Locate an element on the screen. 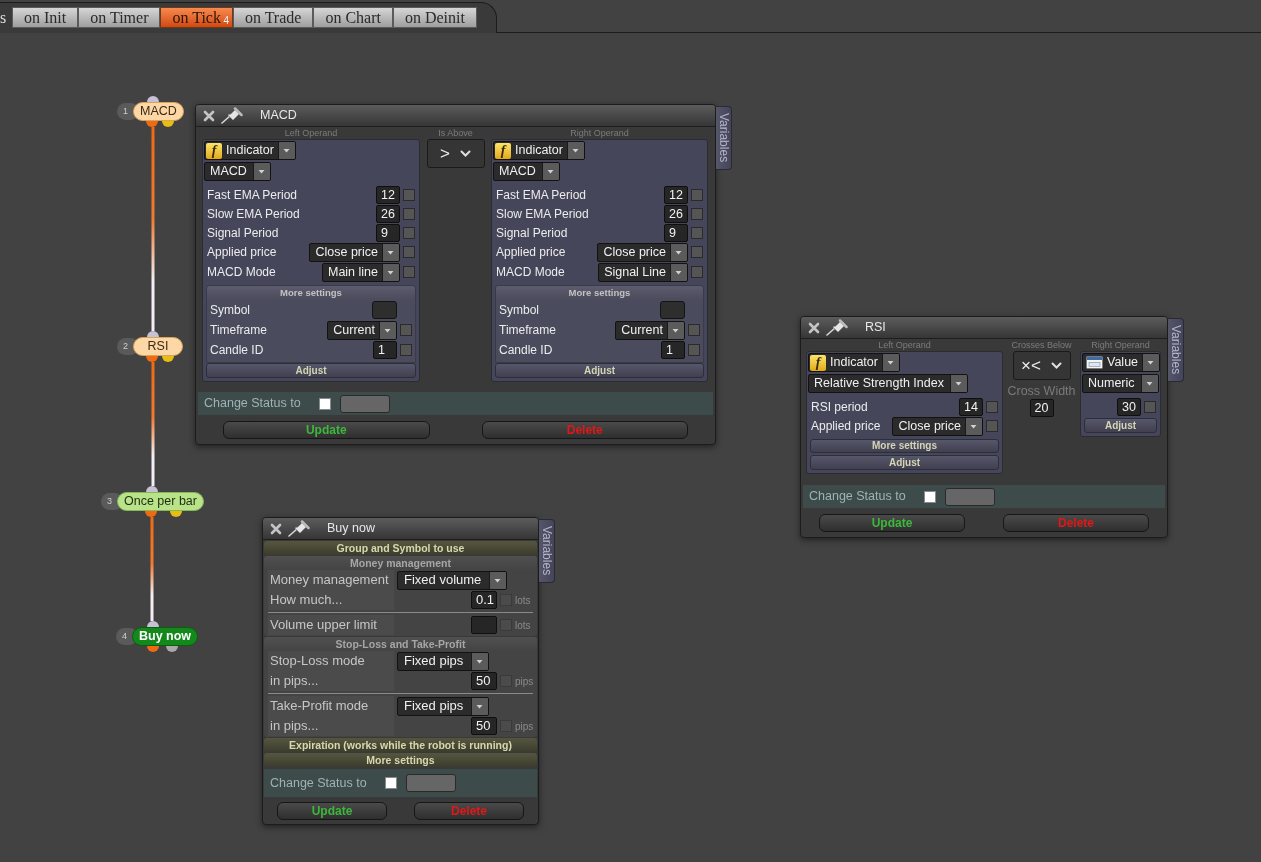 Image resolution: width=1261 pixels, height=862 pixels. dropdown: Fixed volume is located at coordinates (452, 580).